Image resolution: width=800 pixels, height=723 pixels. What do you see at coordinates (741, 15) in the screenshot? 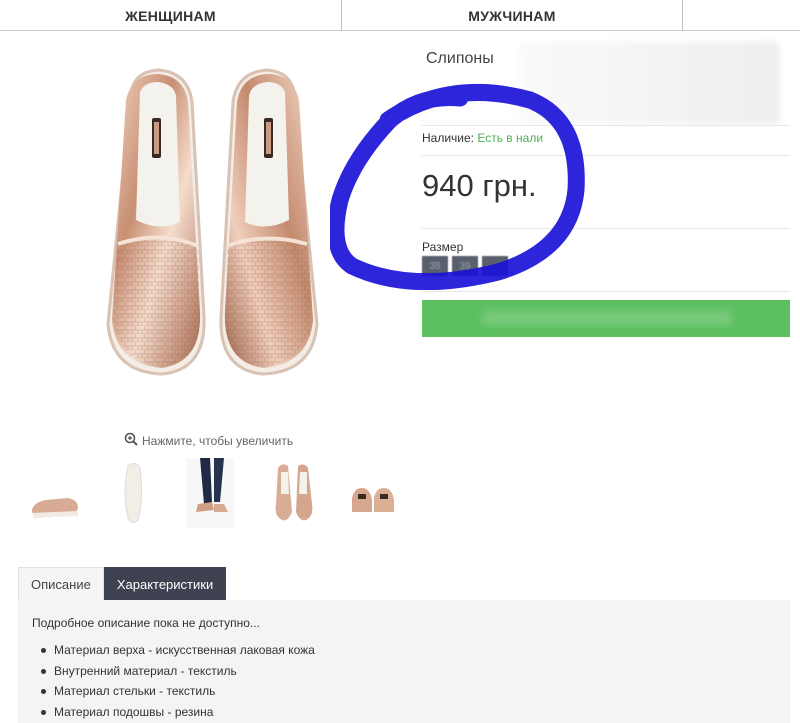
I see `nav-more` at bounding box center [741, 15].